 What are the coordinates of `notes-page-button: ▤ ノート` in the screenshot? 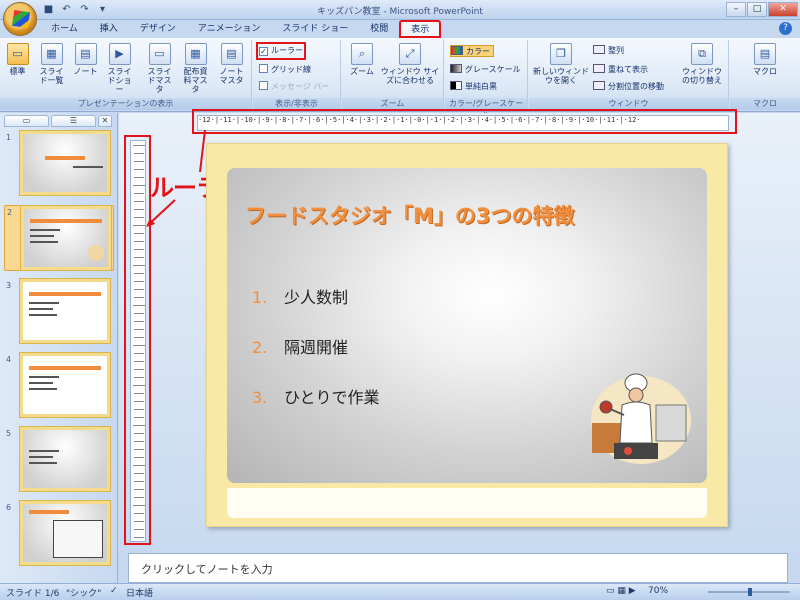 It's located at (85, 70).